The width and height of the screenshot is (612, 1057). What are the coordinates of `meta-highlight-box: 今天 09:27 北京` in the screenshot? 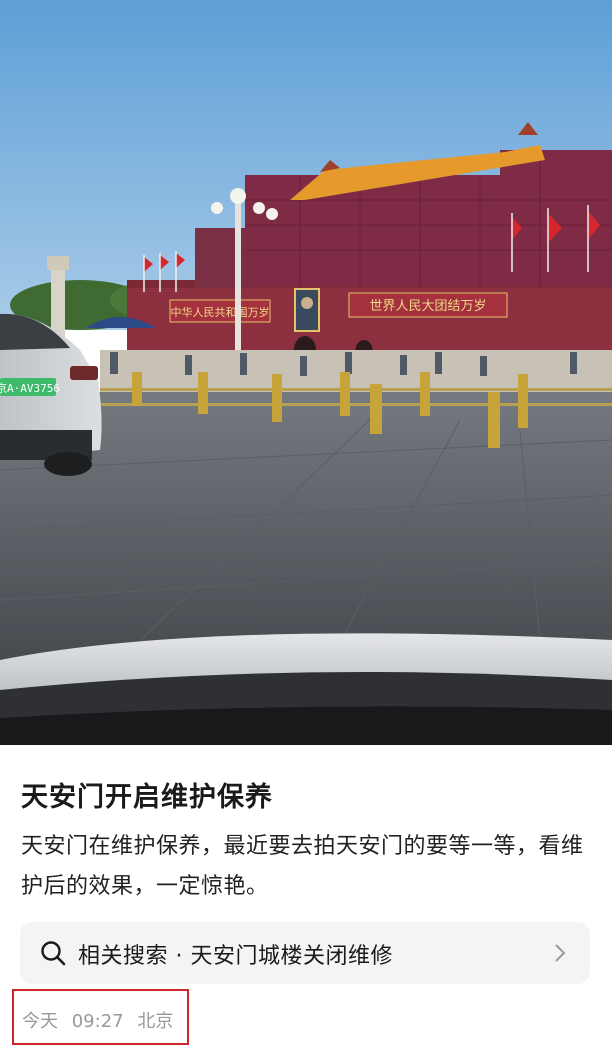 It's located at (100, 1017).